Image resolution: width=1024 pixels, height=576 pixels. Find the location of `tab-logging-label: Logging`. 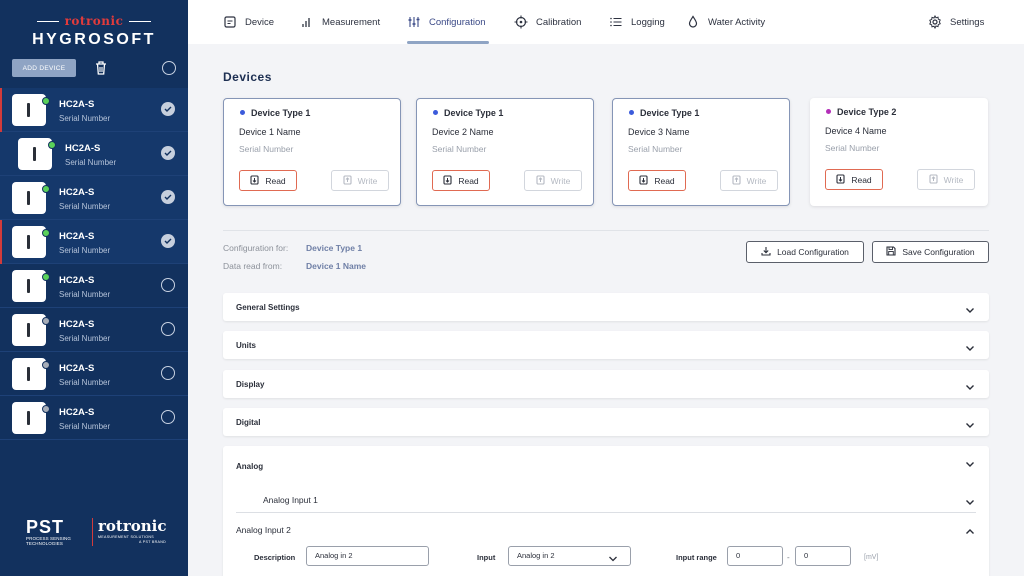

tab-logging-label: Logging is located at coordinates (648, 22).